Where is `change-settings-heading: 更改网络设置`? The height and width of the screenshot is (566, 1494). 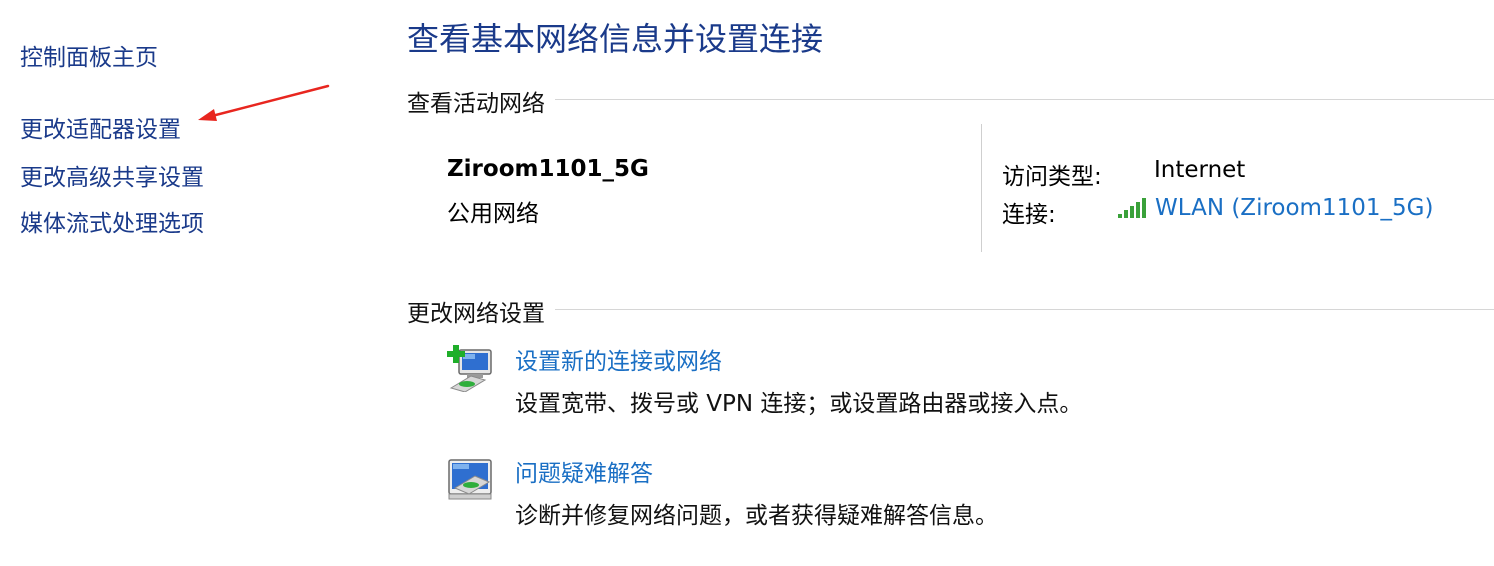
change-settings-heading: 更改网络设置 is located at coordinates (481, 311).